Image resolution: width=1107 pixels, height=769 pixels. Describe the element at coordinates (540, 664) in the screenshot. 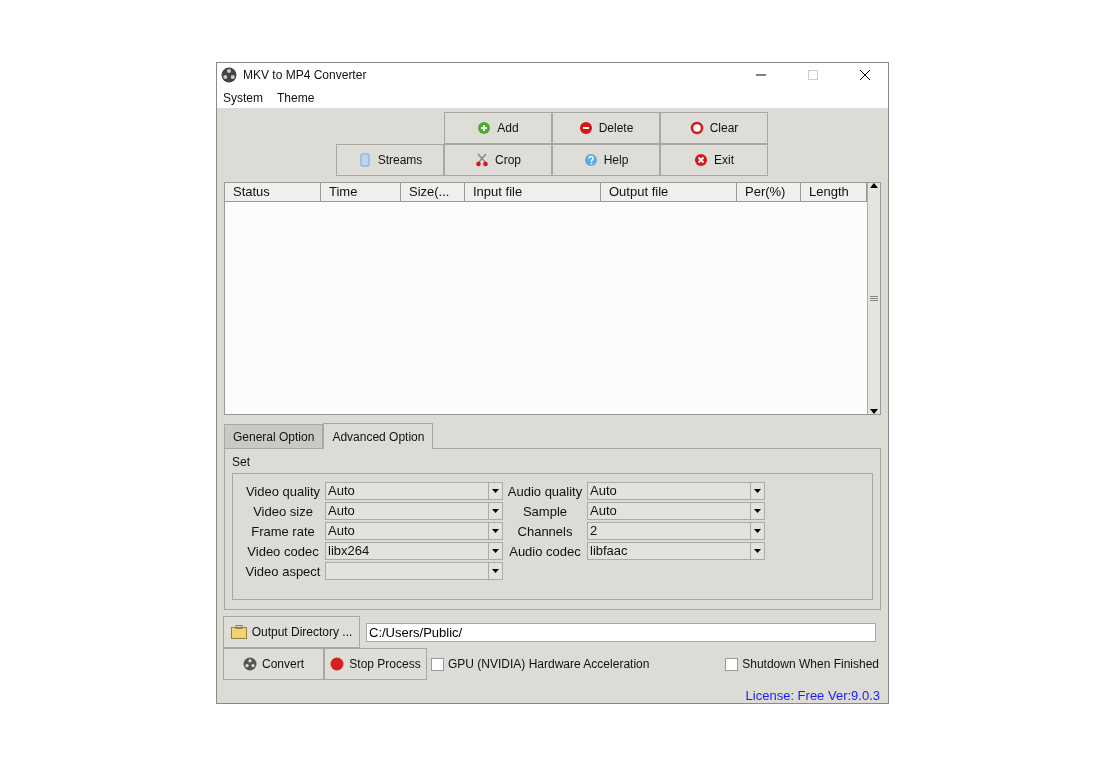

I see `checkbox: GPU (NVIDIA) Hardware Acceleration` at that location.